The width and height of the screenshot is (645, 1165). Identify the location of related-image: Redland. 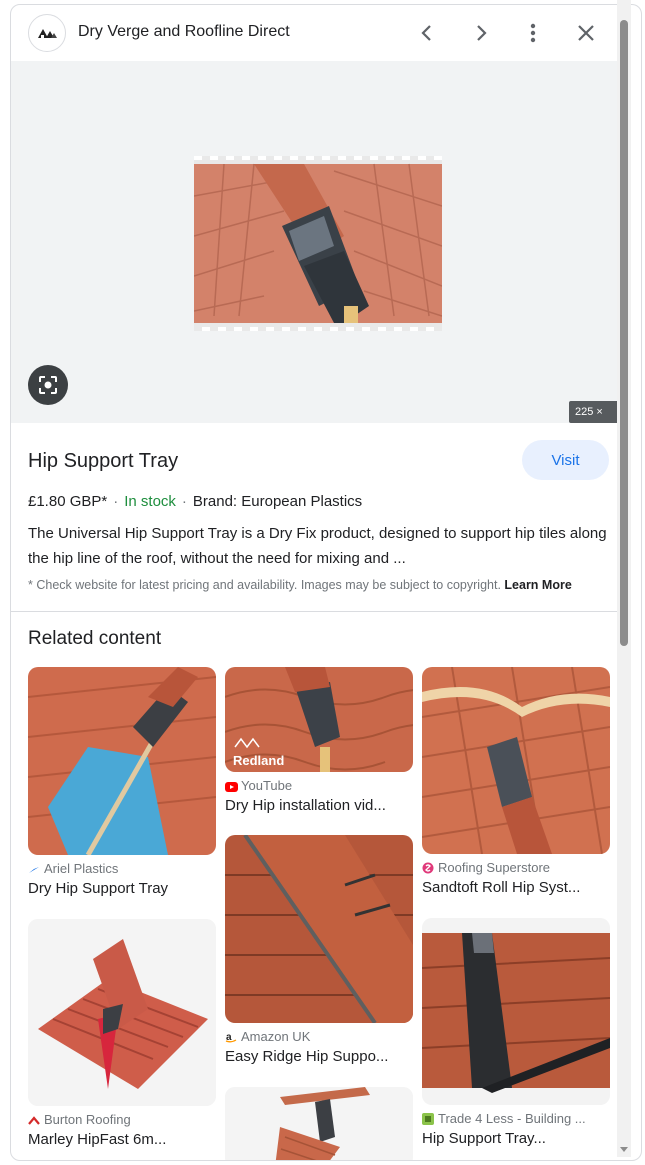
(319, 719).